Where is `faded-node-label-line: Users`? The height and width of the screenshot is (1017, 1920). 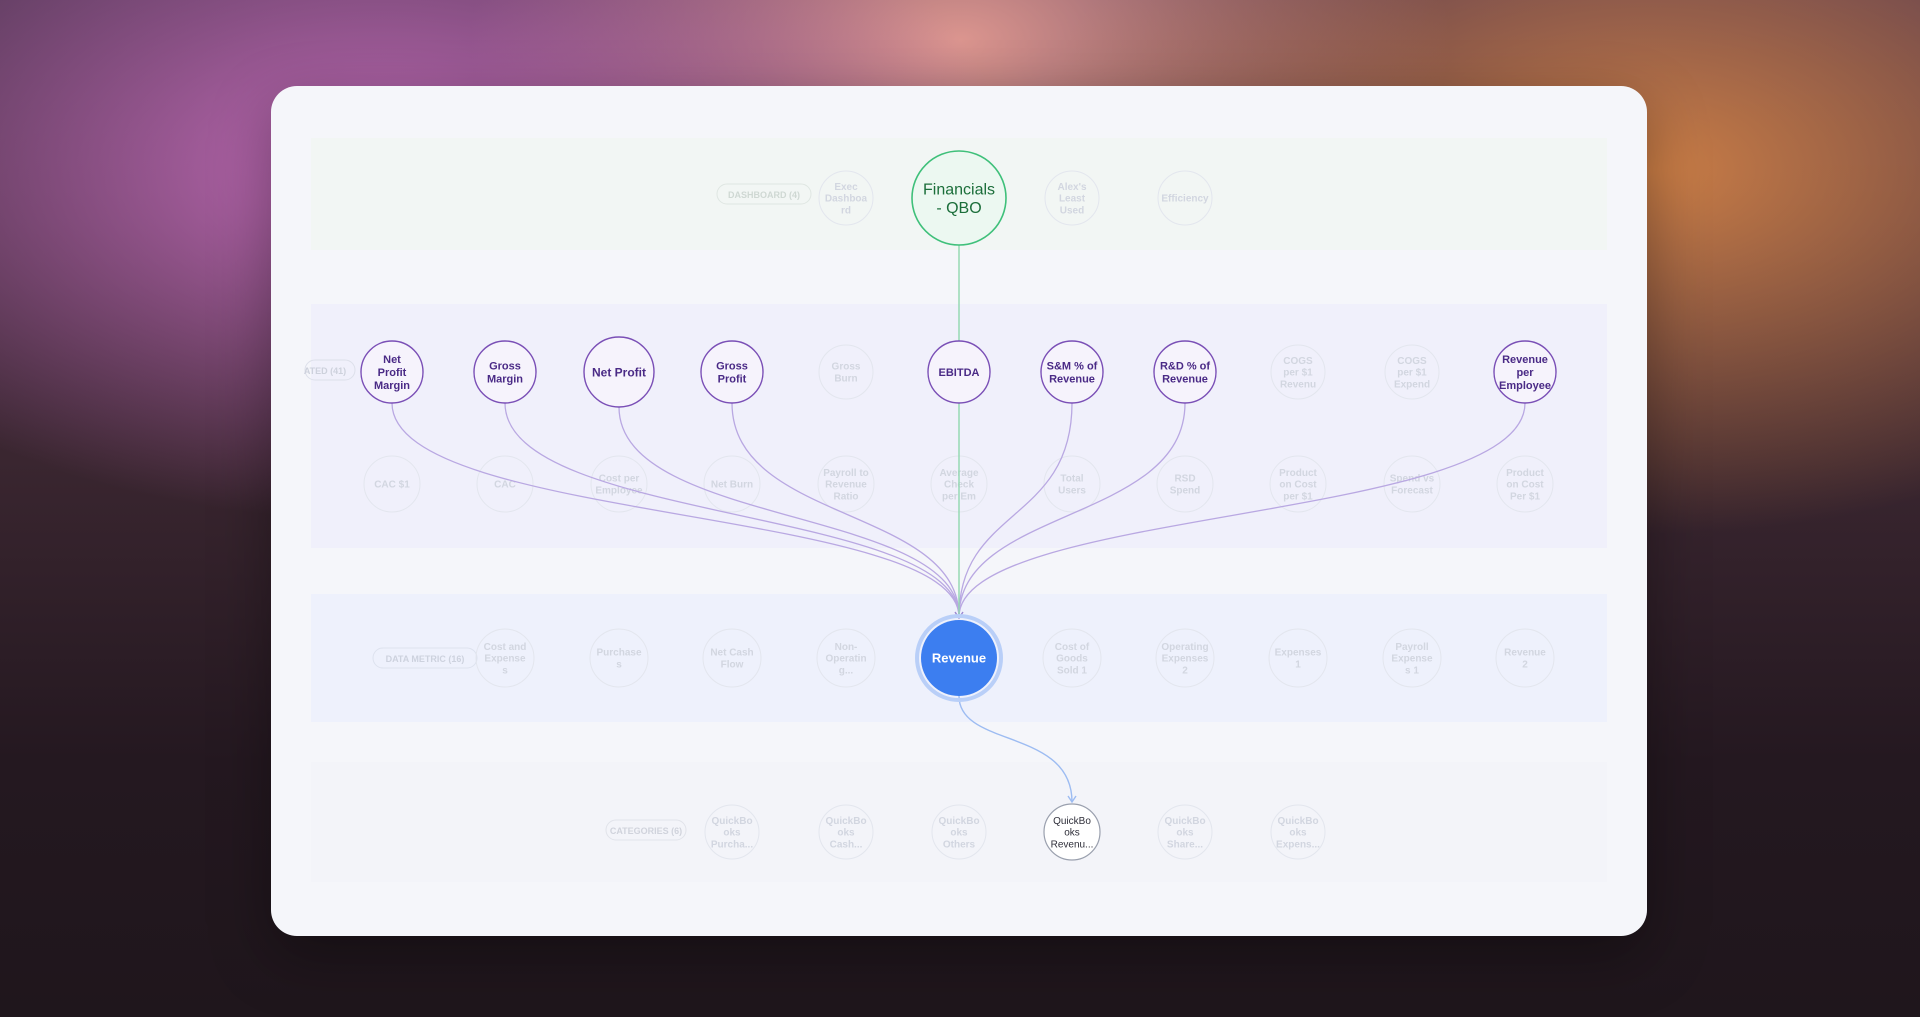 faded-node-label-line: Users is located at coordinates (1072, 491).